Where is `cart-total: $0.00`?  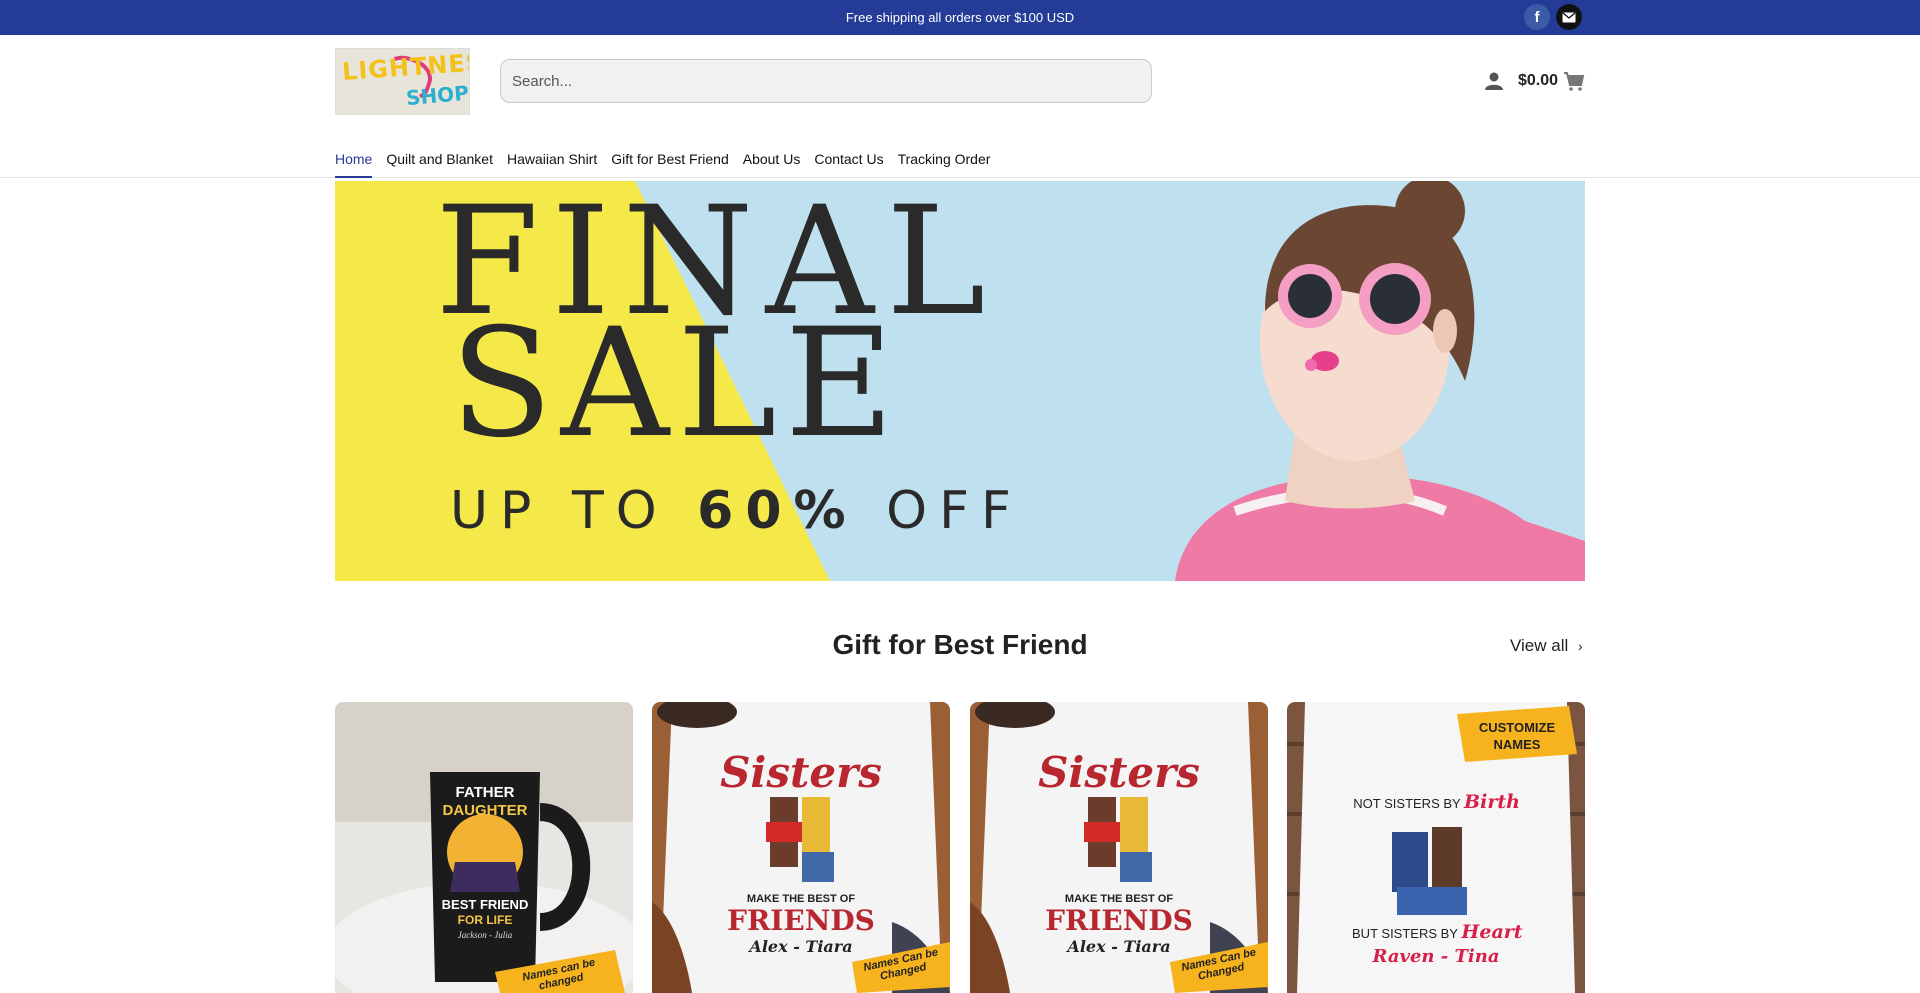 cart-total: $0.00 is located at coordinates (1538, 81).